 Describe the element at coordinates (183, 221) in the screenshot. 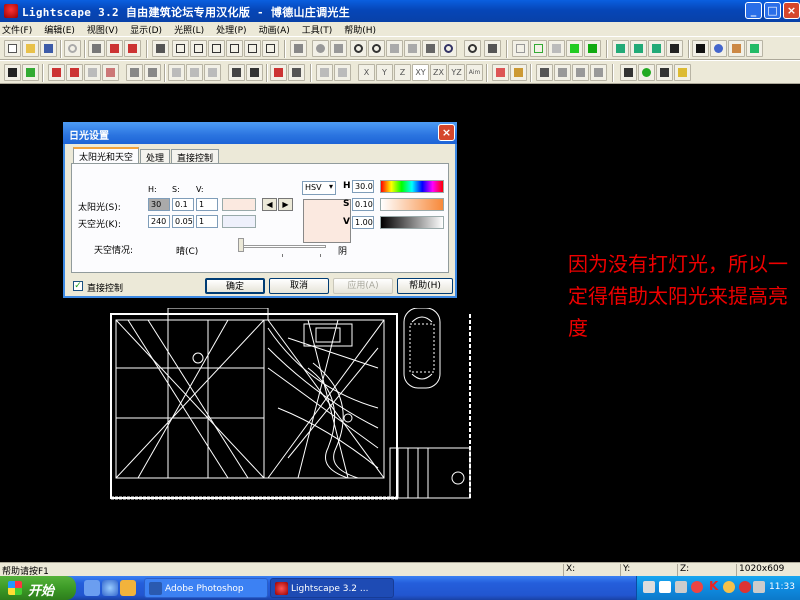

I see `skylight-s-input: 0.05` at that location.